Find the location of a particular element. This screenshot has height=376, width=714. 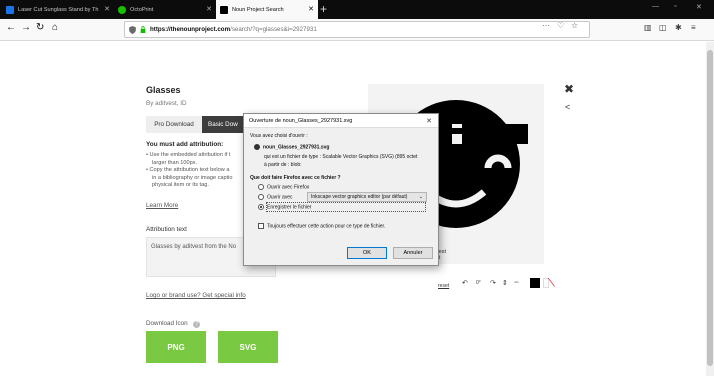

download-label-text: Download Icon is located at coordinates (167, 323).